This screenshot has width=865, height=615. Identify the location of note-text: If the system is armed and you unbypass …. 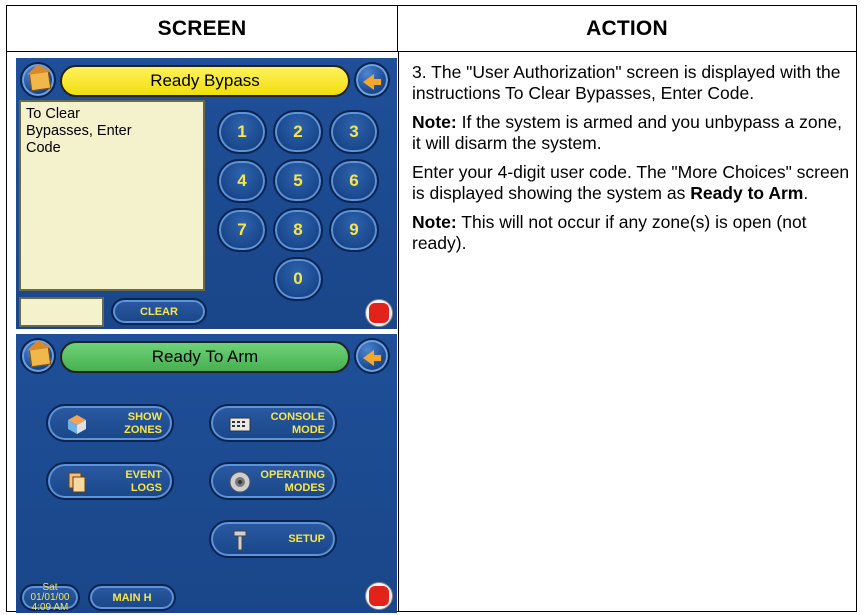
(627, 132).